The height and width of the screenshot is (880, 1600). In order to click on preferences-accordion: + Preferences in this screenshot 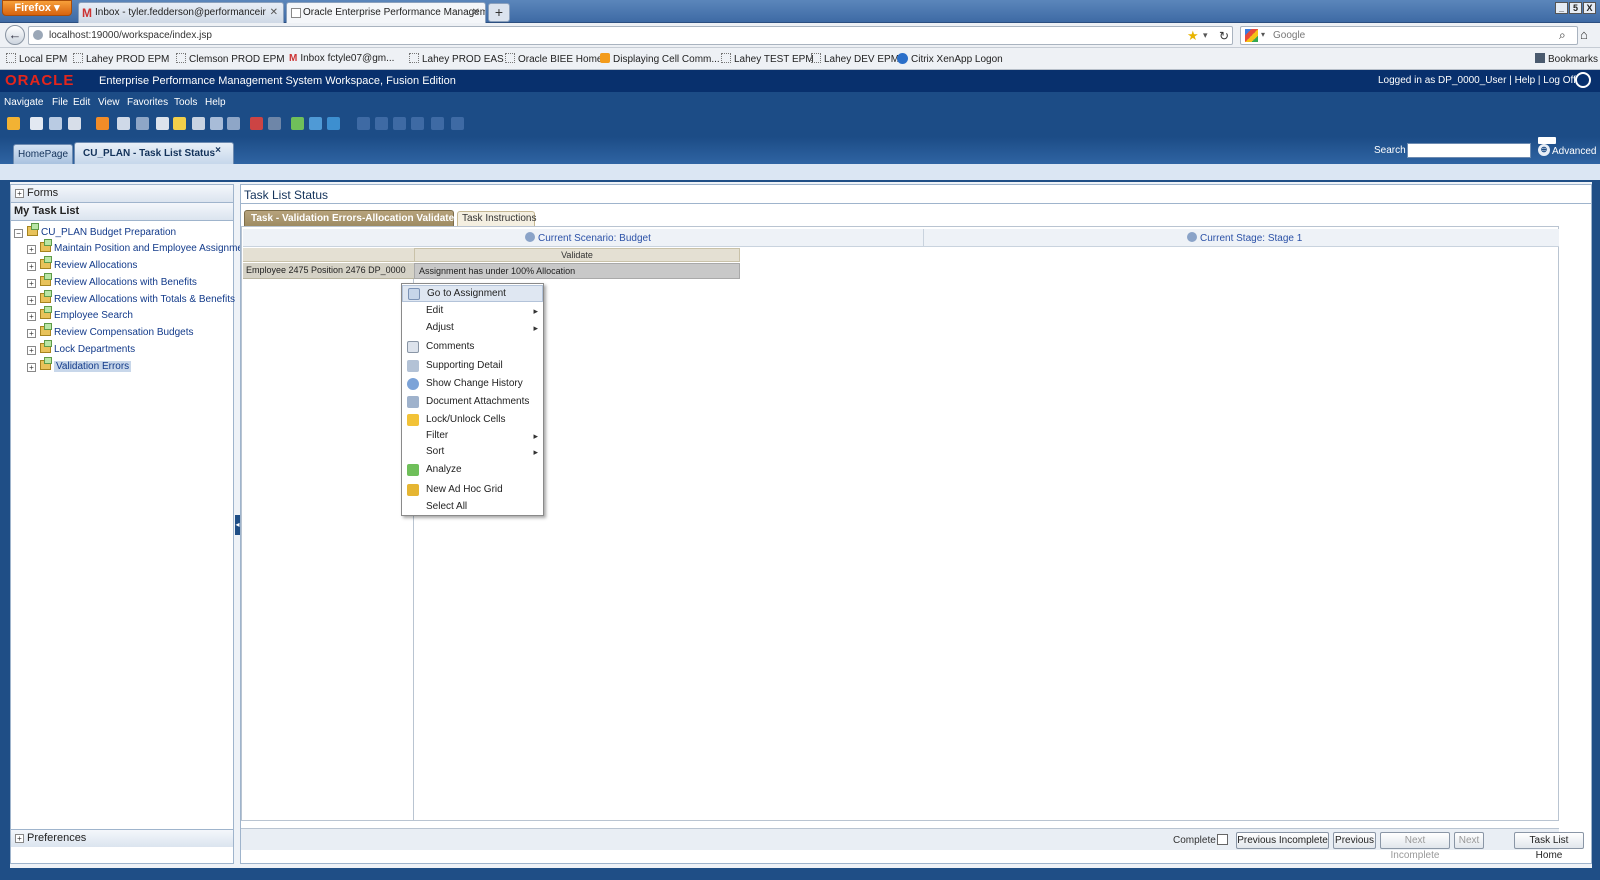, I will do `click(122, 838)`.